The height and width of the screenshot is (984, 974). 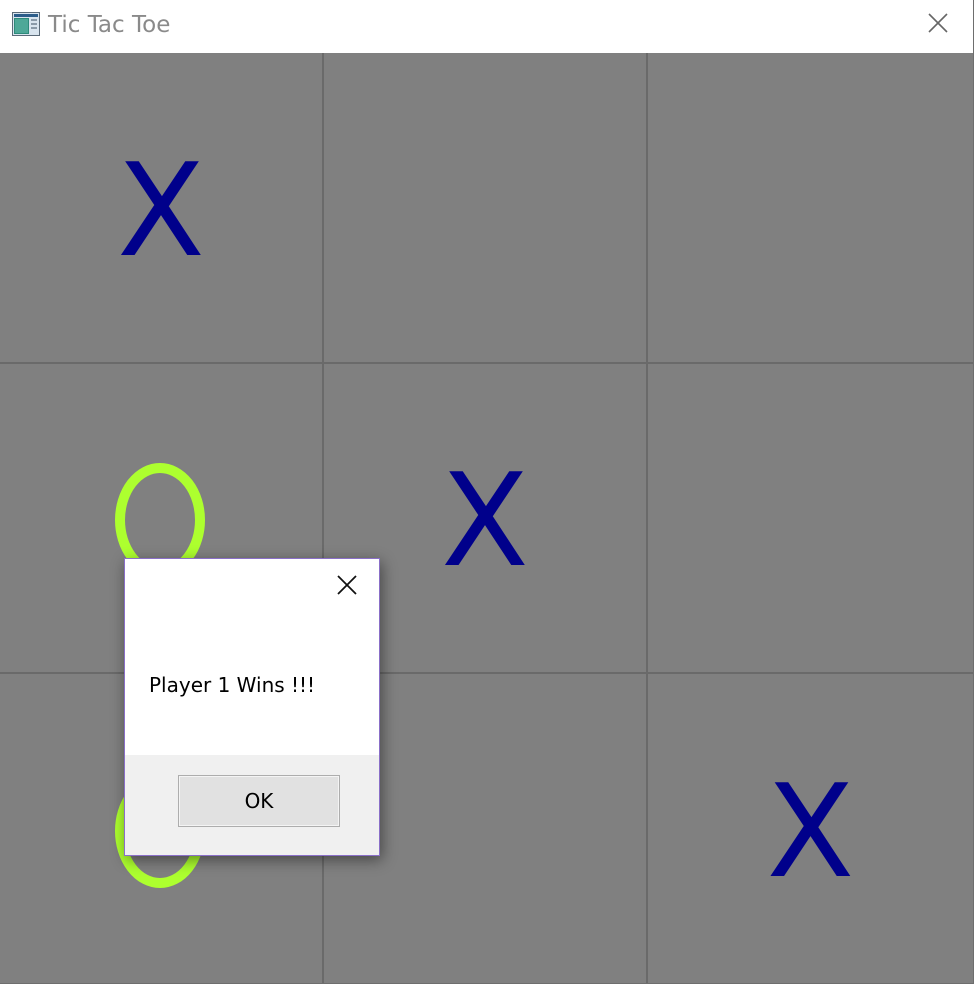 What do you see at coordinates (647, 518) in the screenshot?
I see `grid-line-vertical` at bounding box center [647, 518].